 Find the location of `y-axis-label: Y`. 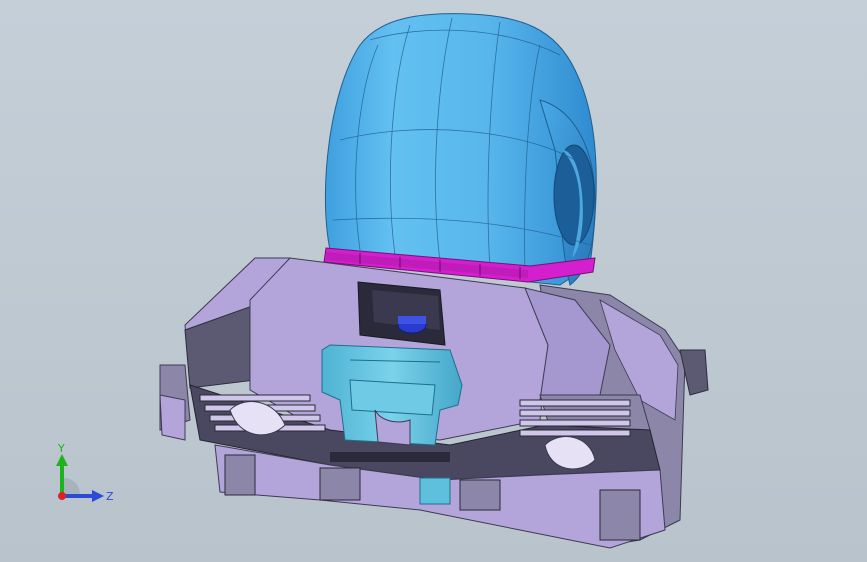

y-axis-label: Y is located at coordinates (61, 448).